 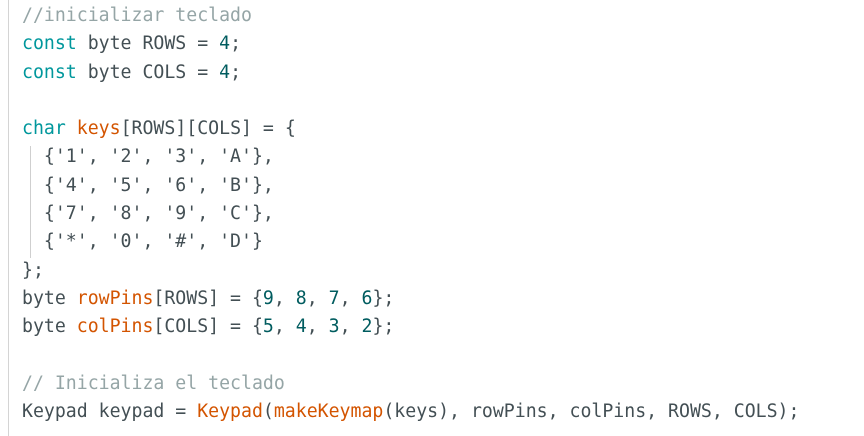 What do you see at coordinates (268, 327) in the screenshot?
I see `code-number: 5` at bounding box center [268, 327].